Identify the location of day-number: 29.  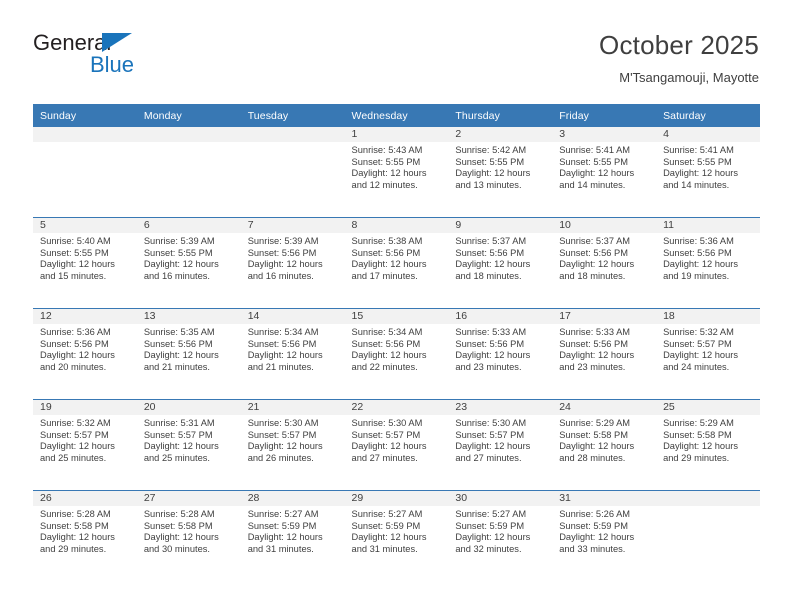
(396, 498).